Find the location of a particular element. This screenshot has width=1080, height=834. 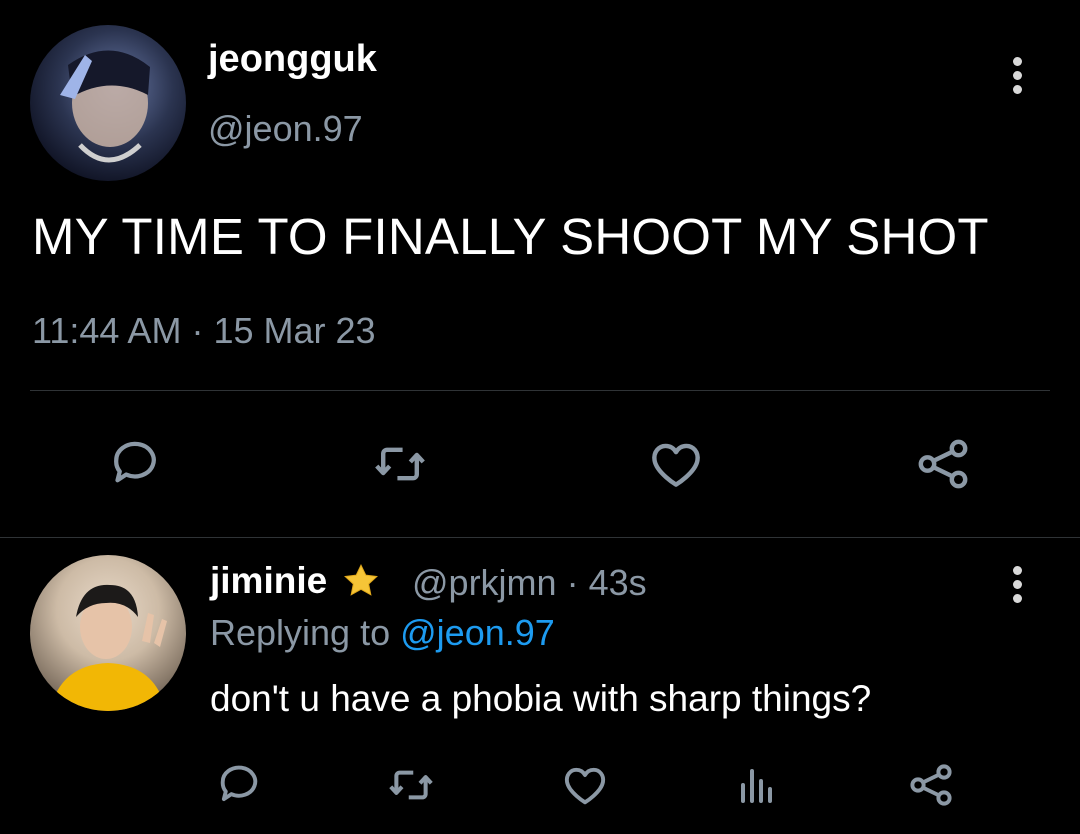

replying-prefix: Replying to is located at coordinates (300, 632).